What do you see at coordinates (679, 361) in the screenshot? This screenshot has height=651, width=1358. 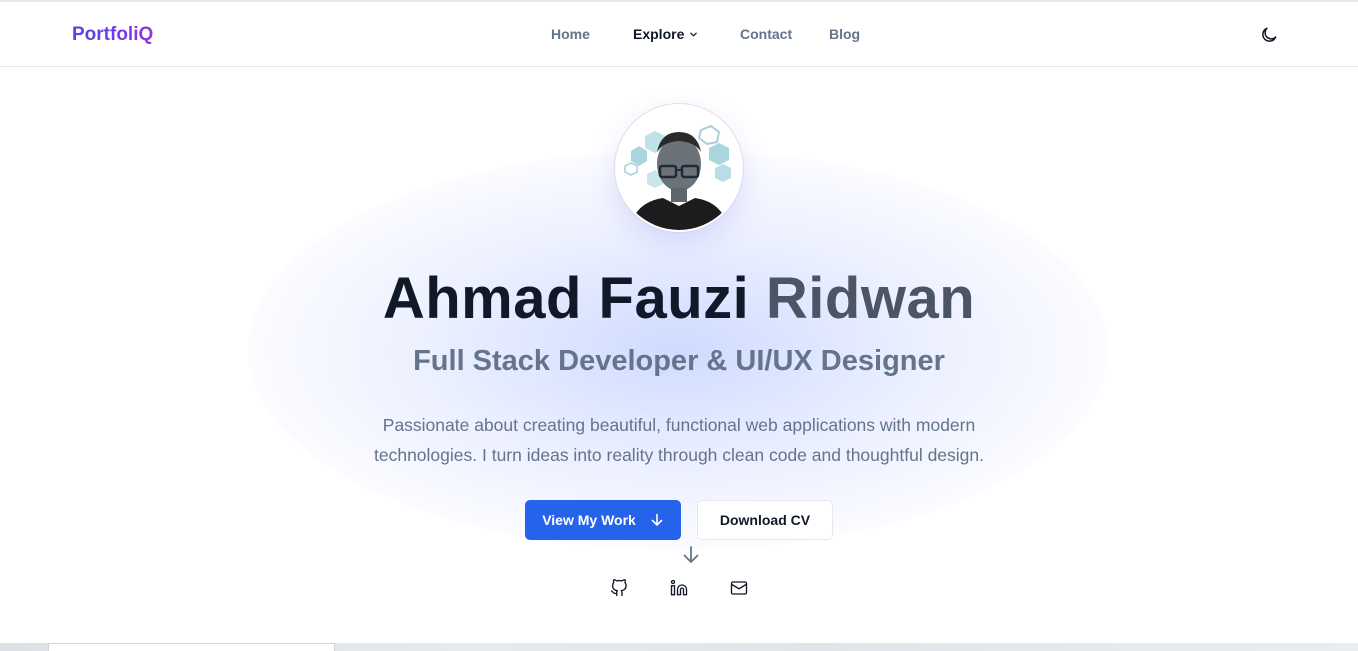 I see `hero-role: Full Stack Developer & UI/UX Designer` at bounding box center [679, 361].